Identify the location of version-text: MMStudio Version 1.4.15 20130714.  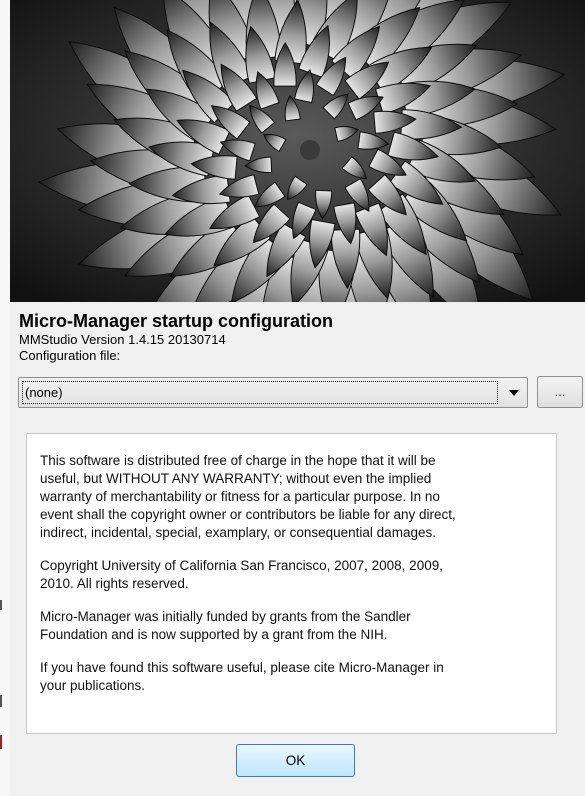
(122, 339).